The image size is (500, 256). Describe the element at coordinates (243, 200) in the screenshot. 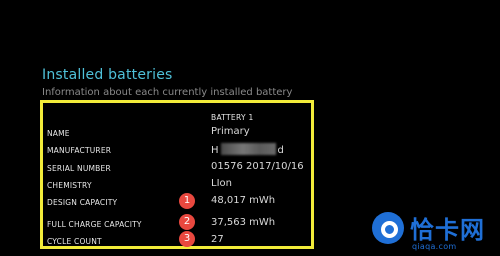

I see `value-design-capacity: 48,017 mWh` at that location.